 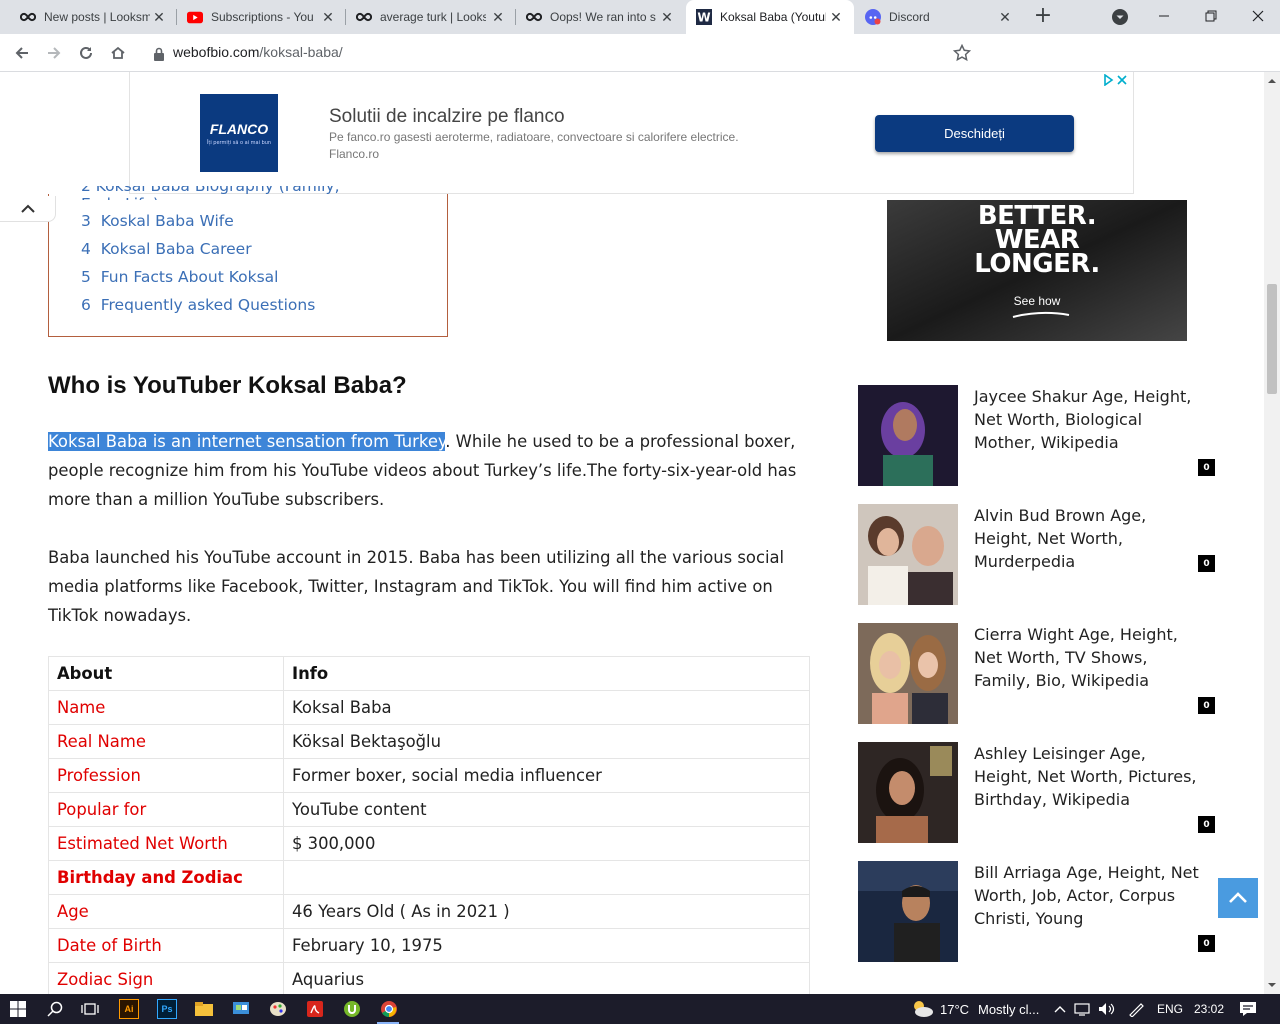 What do you see at coordinates (1272, 533) in the screenshot?
I see `page-scrollbar` at bounding box center [1272, 533].